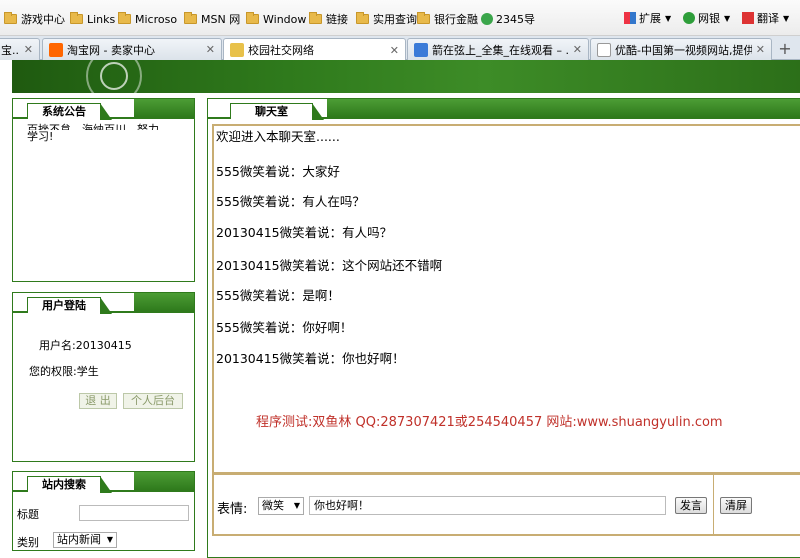 Image resolution: width=800 pixels, height=558 pixels. I want to click on extensions-icon, so click(630, 18).